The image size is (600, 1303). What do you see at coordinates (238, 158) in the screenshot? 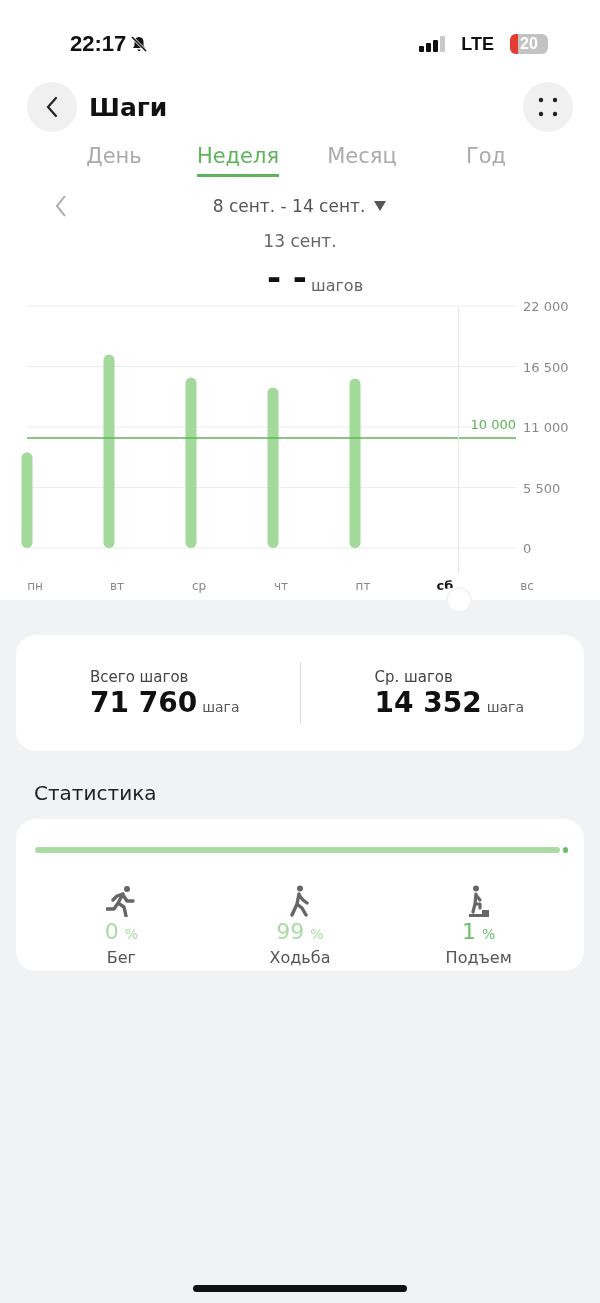
I see `period-tab: Неделя` at bounding box center [238, 158].